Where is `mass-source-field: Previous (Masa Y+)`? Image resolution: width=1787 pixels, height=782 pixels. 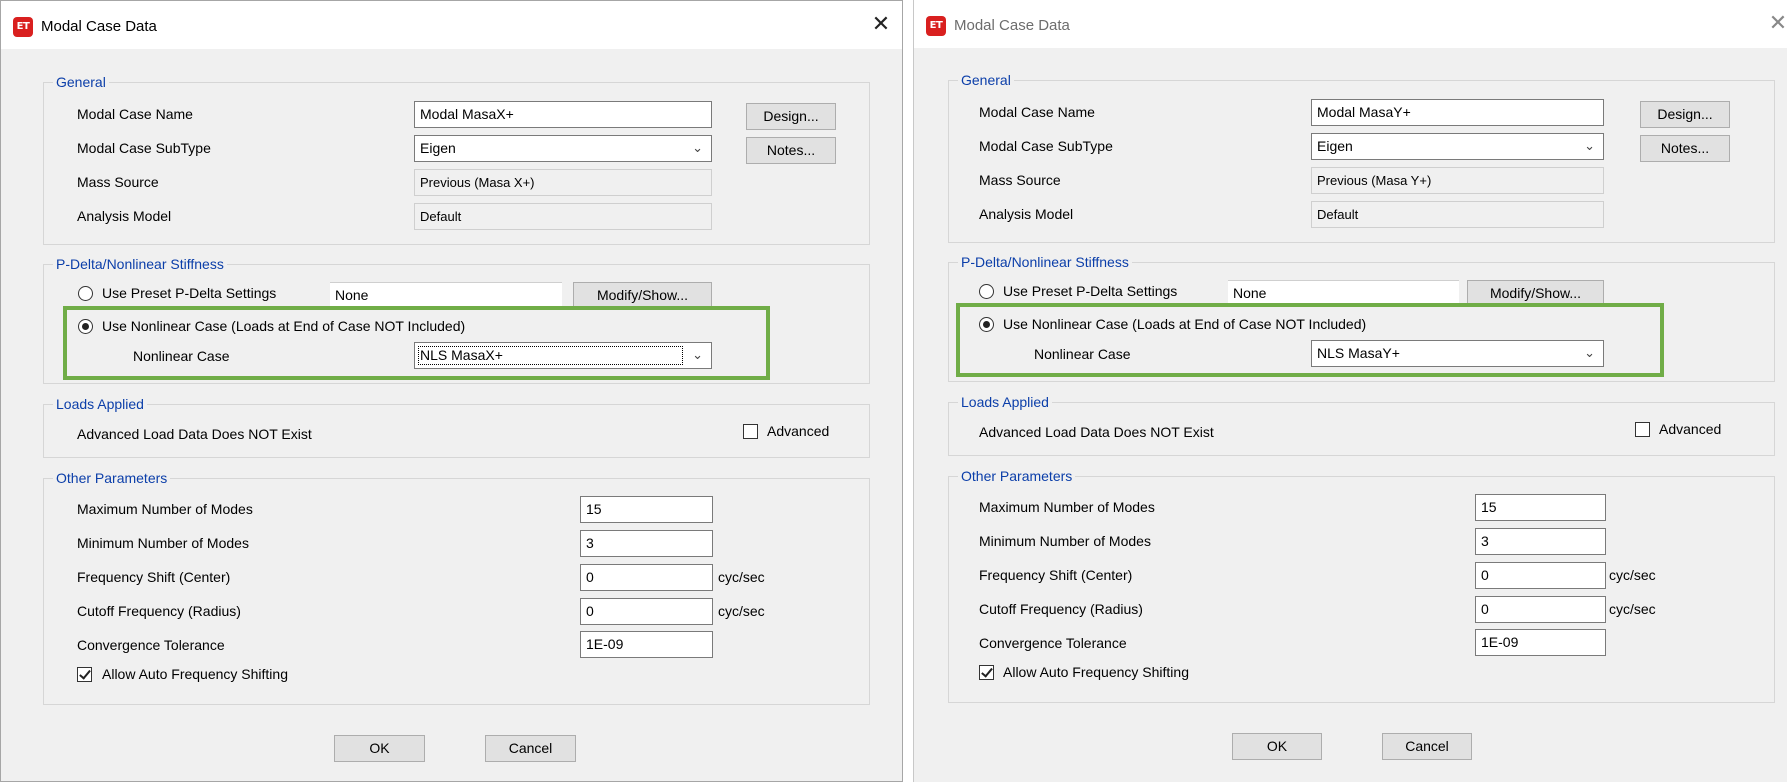
mass-source-field: Previous (Masa Y+) is located at coordinates (1457, 180).